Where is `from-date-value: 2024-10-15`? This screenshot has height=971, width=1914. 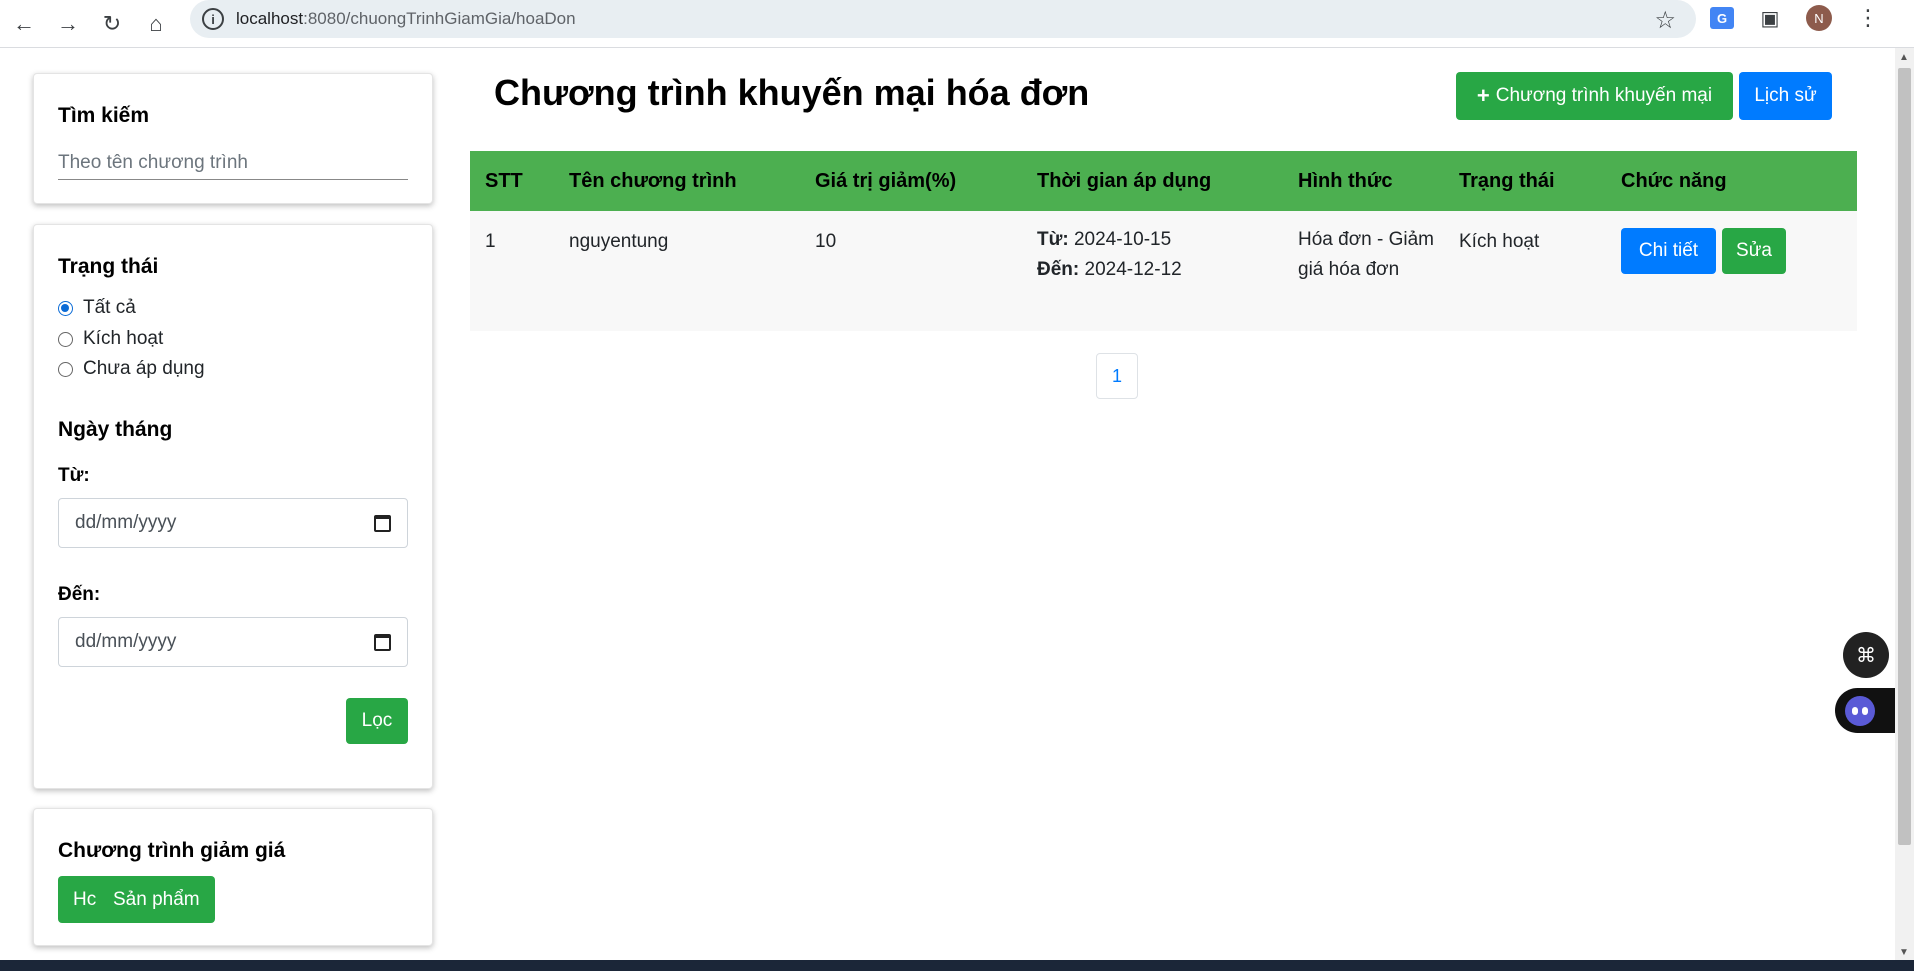 from-date-value: 2024-10-15 is located at coordinates (1122, 239).